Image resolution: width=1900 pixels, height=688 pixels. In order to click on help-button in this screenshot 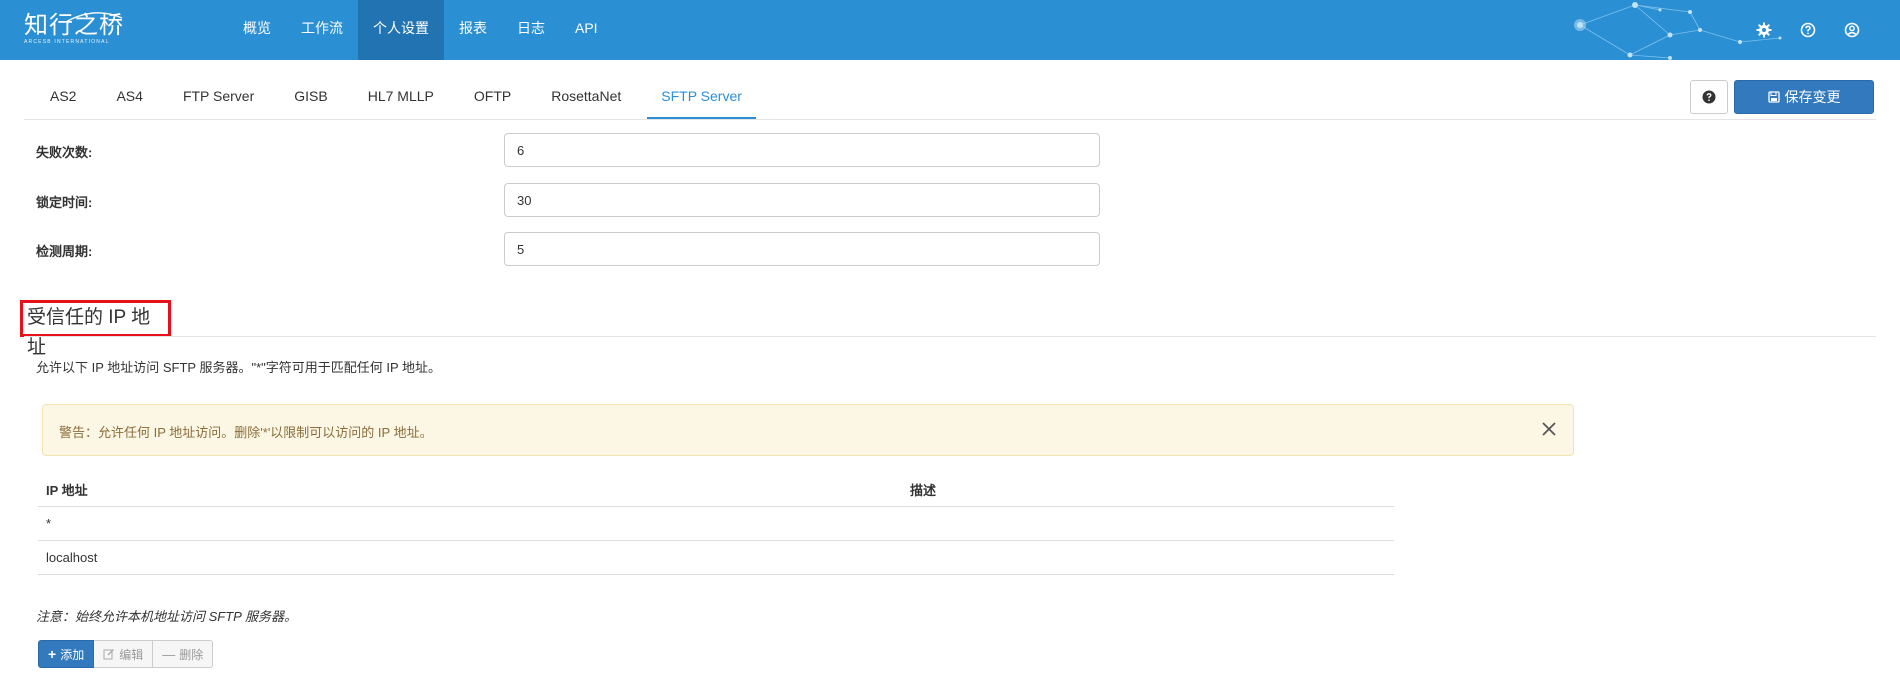, I will do `click(1709, 97)`.